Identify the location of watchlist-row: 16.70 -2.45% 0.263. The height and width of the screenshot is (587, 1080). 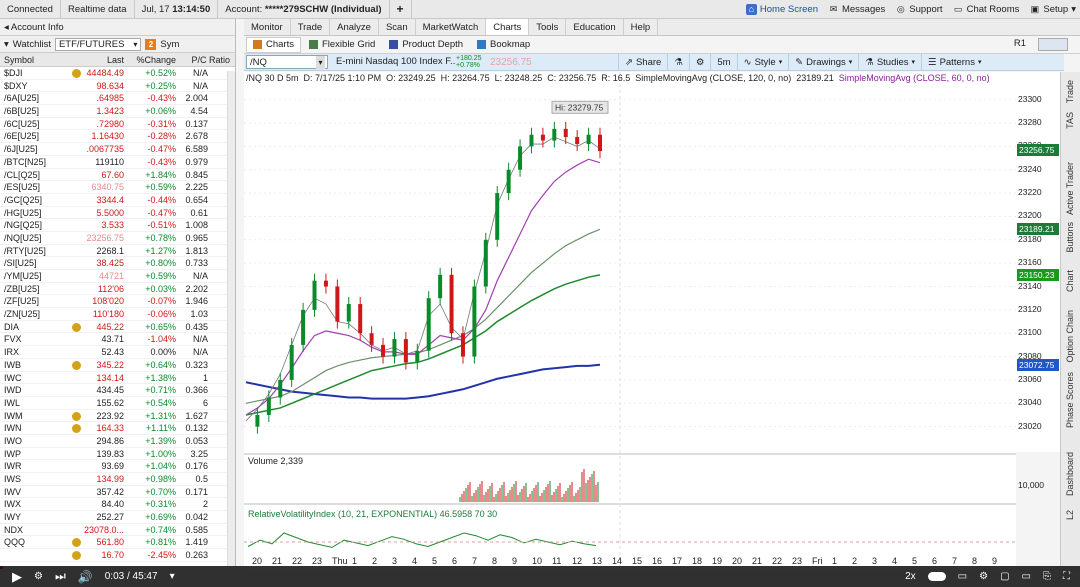
(117, 555).